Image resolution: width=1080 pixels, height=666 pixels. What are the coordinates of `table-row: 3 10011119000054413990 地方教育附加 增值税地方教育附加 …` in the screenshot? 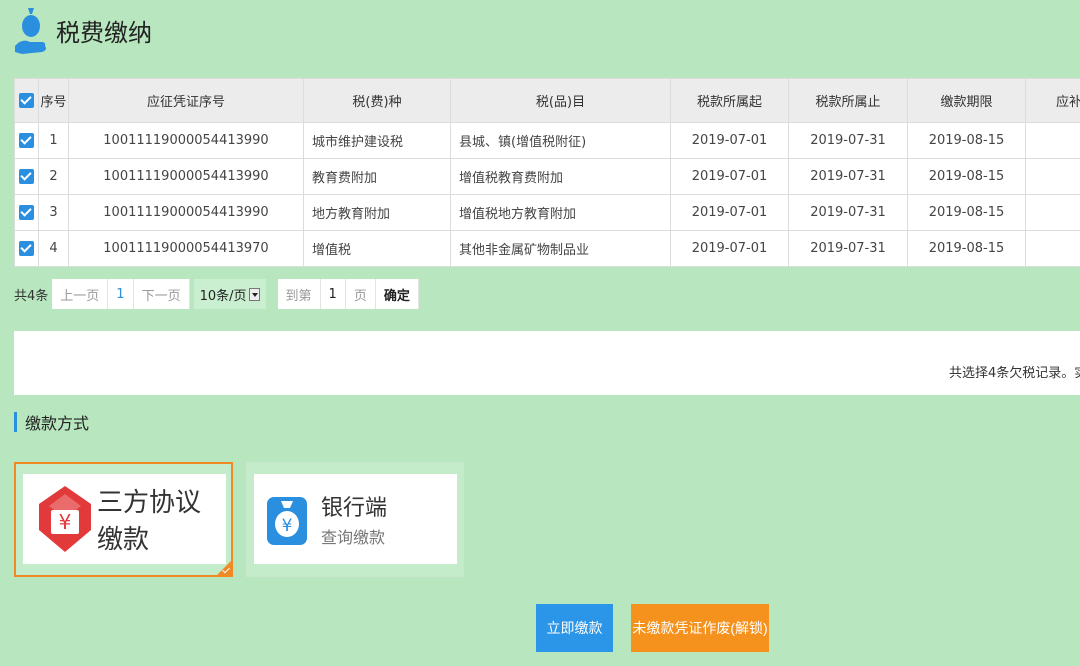 It's located at (547, 212).